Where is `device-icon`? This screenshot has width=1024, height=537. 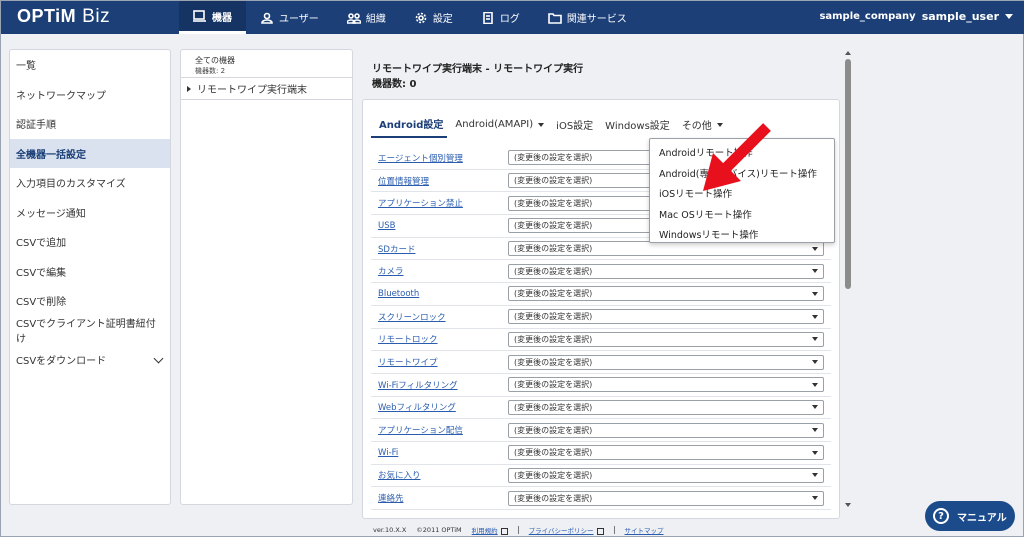 device-icon is located at coordinates (199, 16).